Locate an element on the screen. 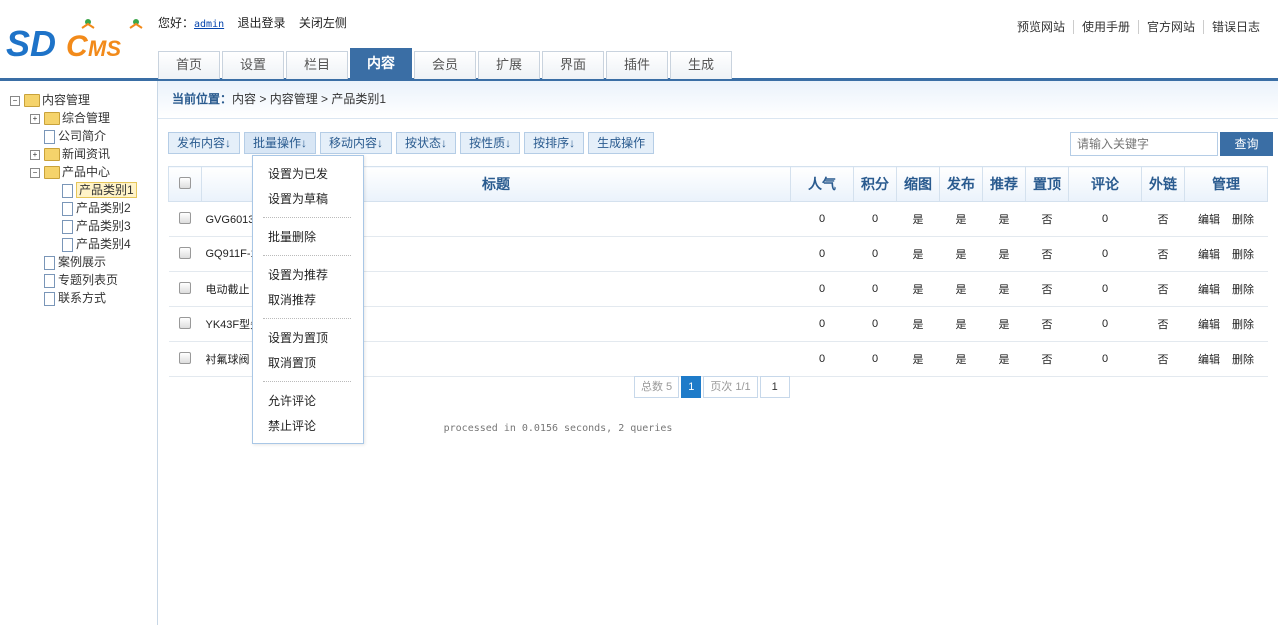  tab-settings: 设置 is located at coordinates (253, 65).